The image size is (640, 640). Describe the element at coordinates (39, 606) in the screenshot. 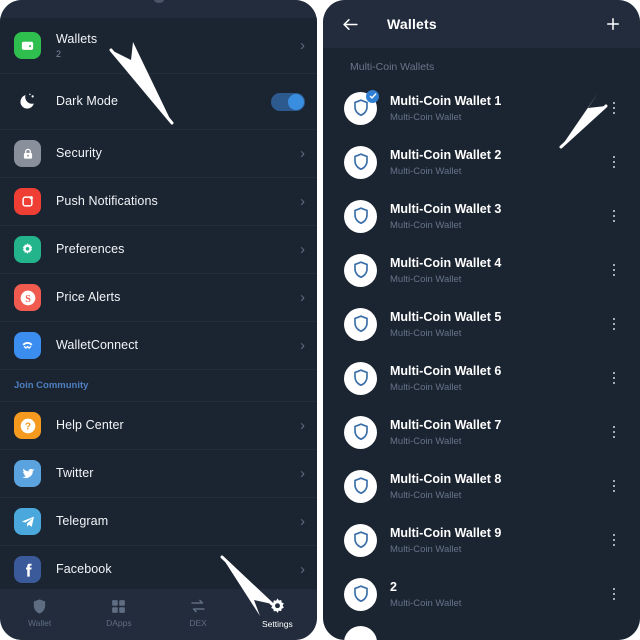

I see `shield-icon` at that location.